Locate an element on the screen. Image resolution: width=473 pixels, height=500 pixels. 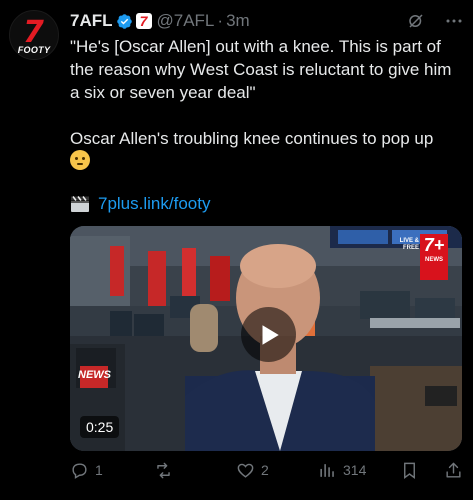
bookmark-button is located at coordinates (409, 470).